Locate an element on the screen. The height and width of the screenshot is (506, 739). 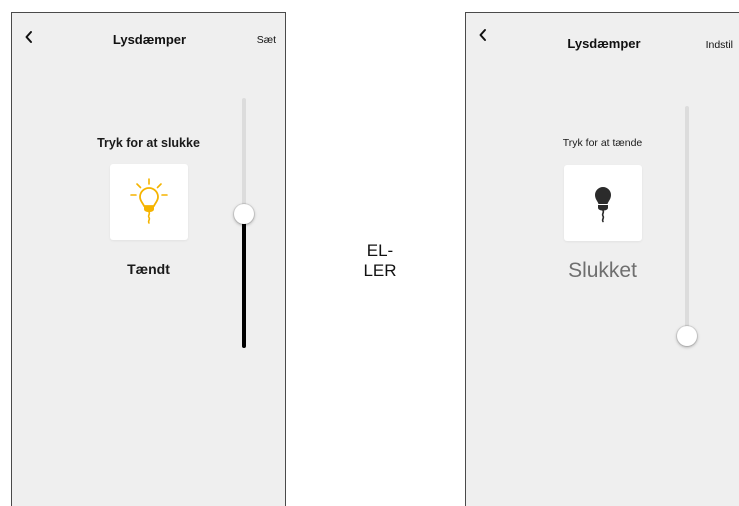
slider-fill is located at coordinates (244, 280).